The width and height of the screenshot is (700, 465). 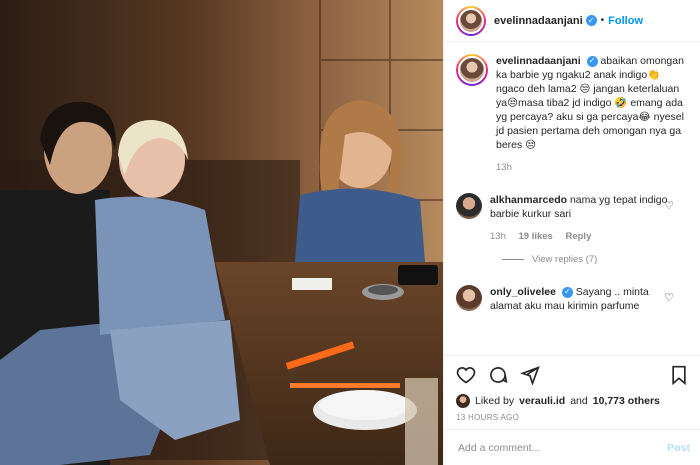 I want to click on likes-joiner: and, so click(x=579, y=401).